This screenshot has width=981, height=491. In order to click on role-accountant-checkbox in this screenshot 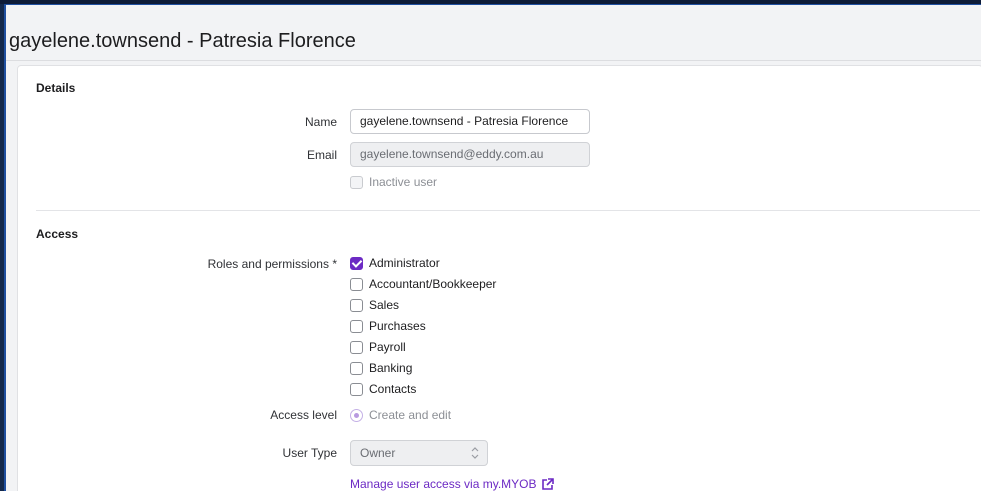, I will do `click(356, 284)`.